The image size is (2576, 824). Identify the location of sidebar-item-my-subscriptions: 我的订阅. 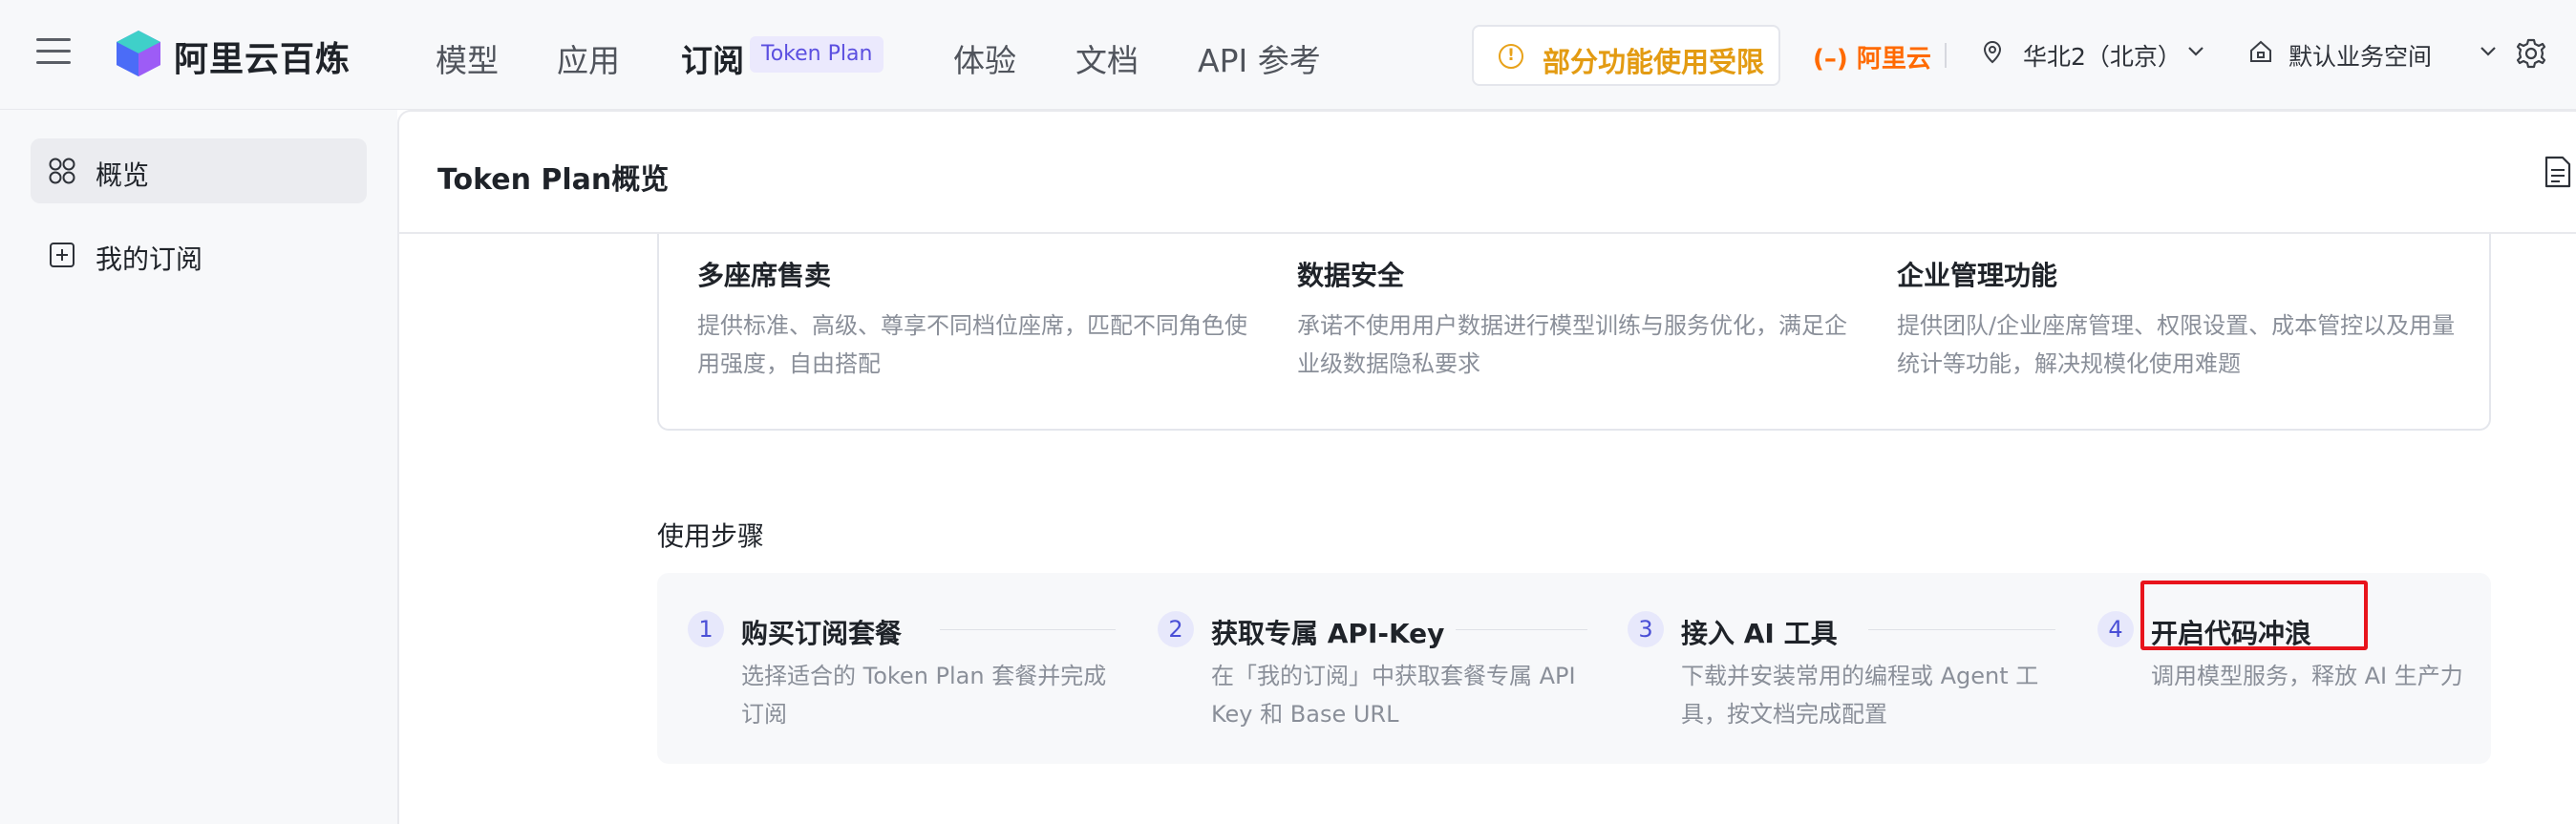
(199, 255).